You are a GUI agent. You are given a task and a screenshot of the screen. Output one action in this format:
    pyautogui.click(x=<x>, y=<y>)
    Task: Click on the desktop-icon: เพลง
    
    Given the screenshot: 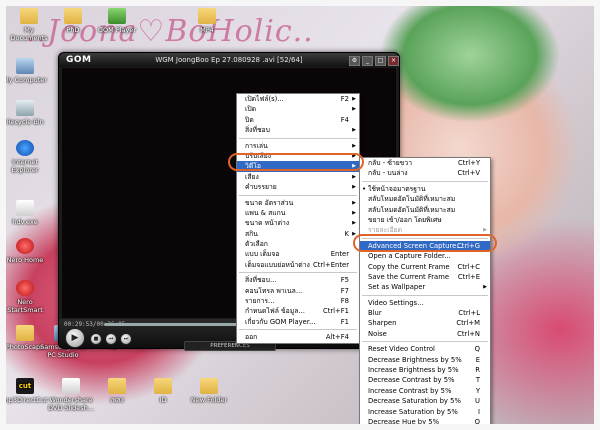 What is the action you would take?
    pyautogui.click(x=117, y=391)
    